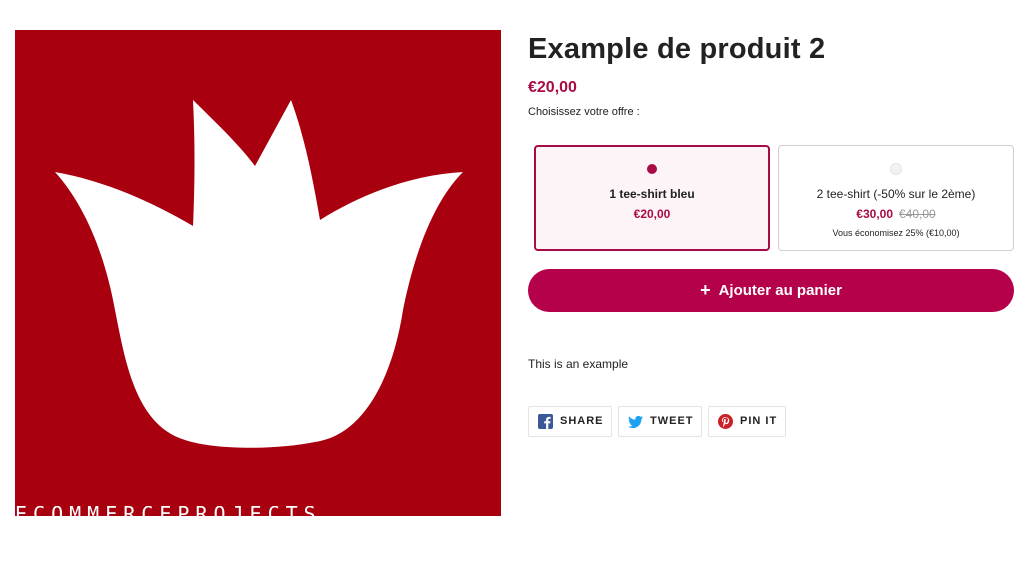  I want to click on add-to-cart-button: + Ajouter au panier, so click(771, 290).